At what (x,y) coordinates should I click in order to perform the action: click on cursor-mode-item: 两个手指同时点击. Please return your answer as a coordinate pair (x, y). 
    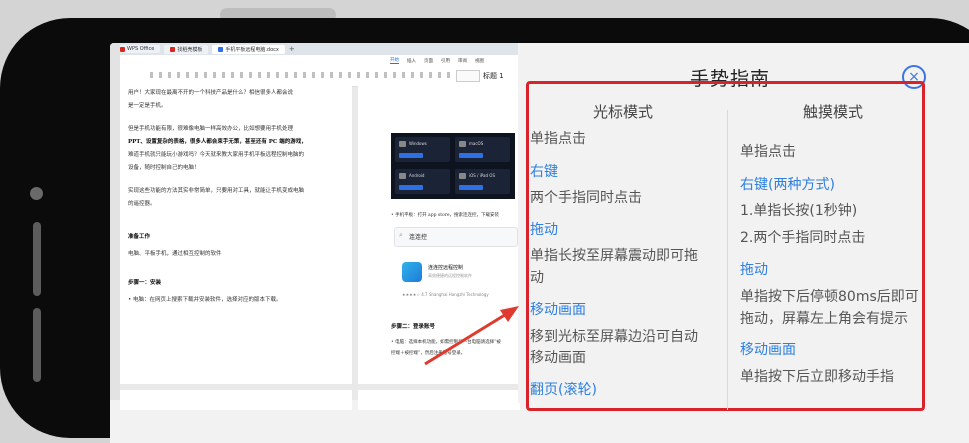
    Looking at the image, I should click on (586, 198).